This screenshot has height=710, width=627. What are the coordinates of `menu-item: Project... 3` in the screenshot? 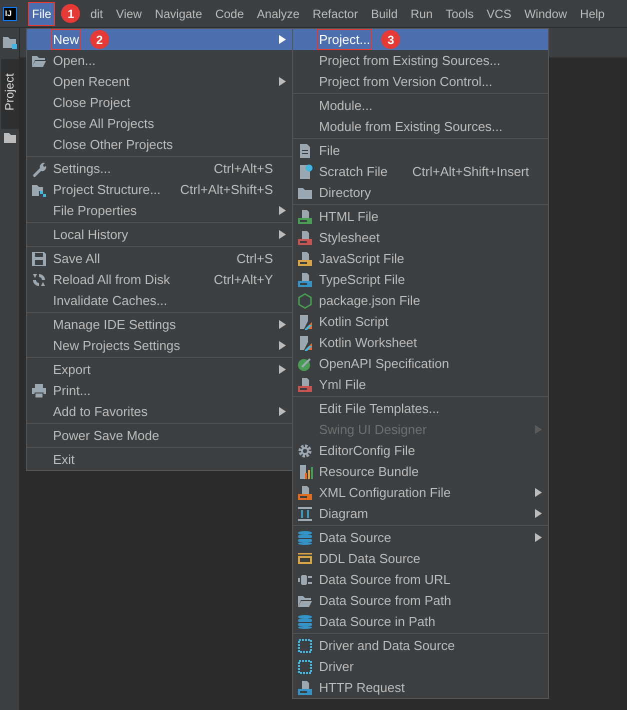 It's located at (420, 39).